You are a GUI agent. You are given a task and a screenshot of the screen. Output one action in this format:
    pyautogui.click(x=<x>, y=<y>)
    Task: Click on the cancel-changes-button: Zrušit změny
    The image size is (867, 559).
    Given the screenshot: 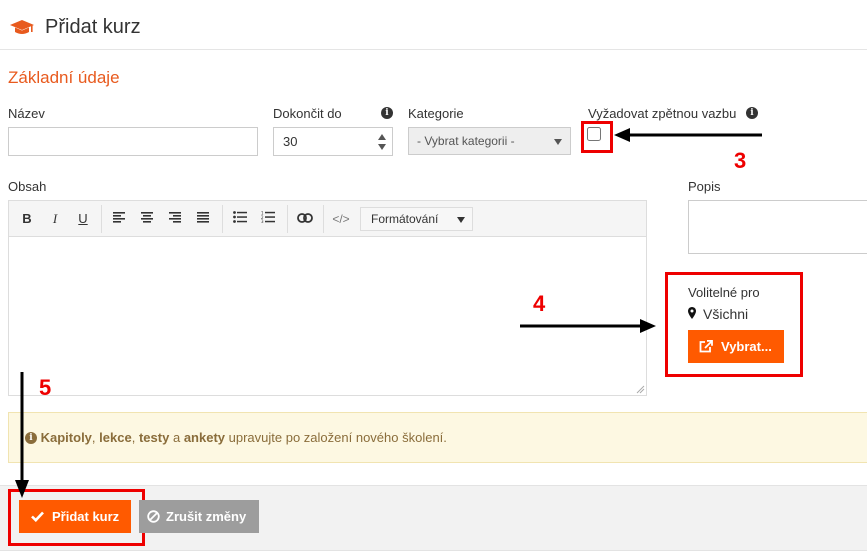 What is the action you would take?
    pyautogui.click(x=199, y=516)
    